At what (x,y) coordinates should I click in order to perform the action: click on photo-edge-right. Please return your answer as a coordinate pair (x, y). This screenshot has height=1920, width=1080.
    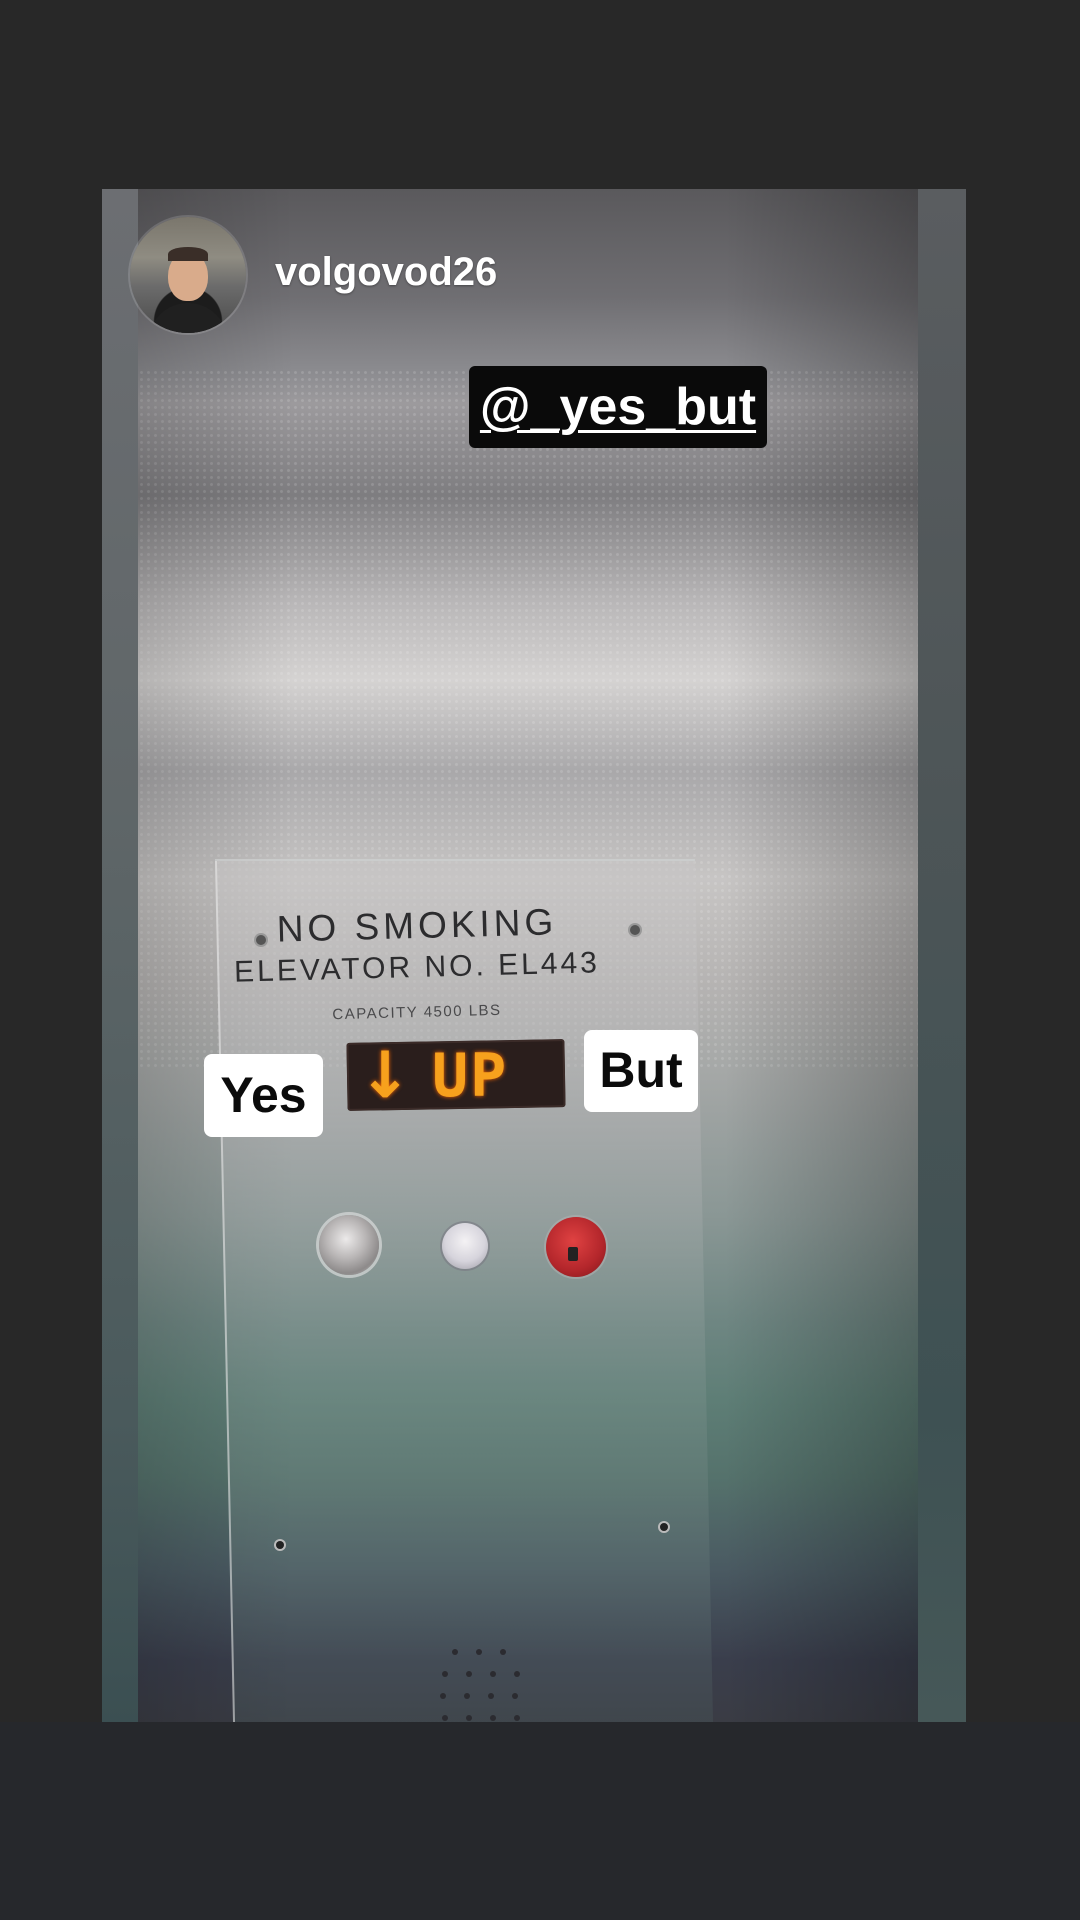
    Looking at the image, I should click on (942, 955).